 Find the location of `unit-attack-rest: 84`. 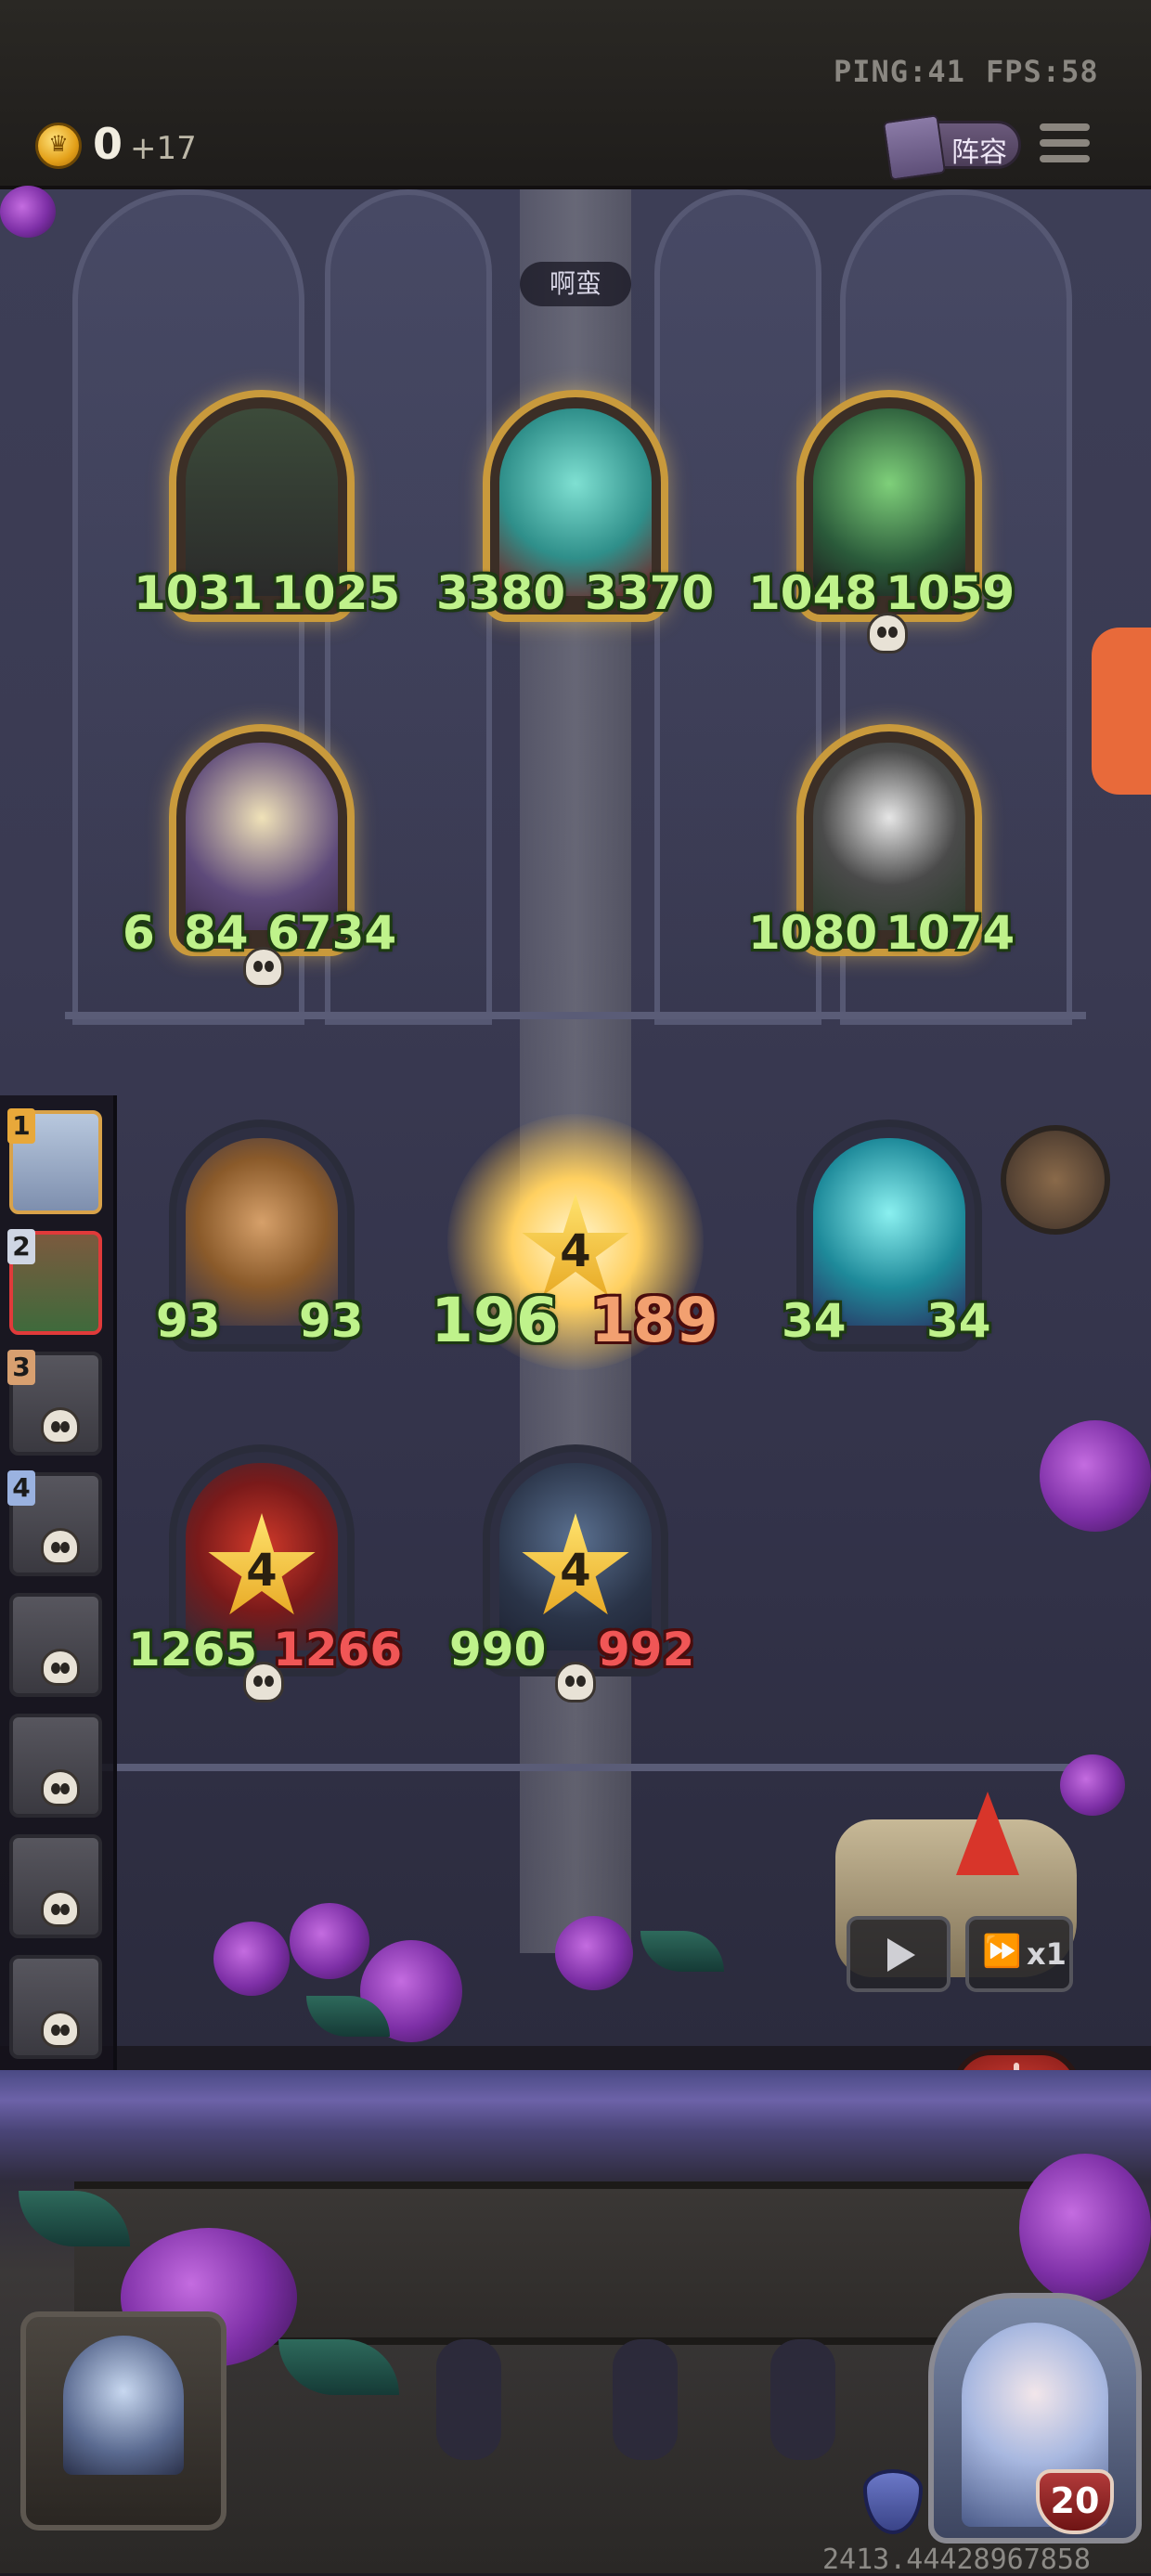

unit-attack-rest: 84 is located at coordinates (216, 933).